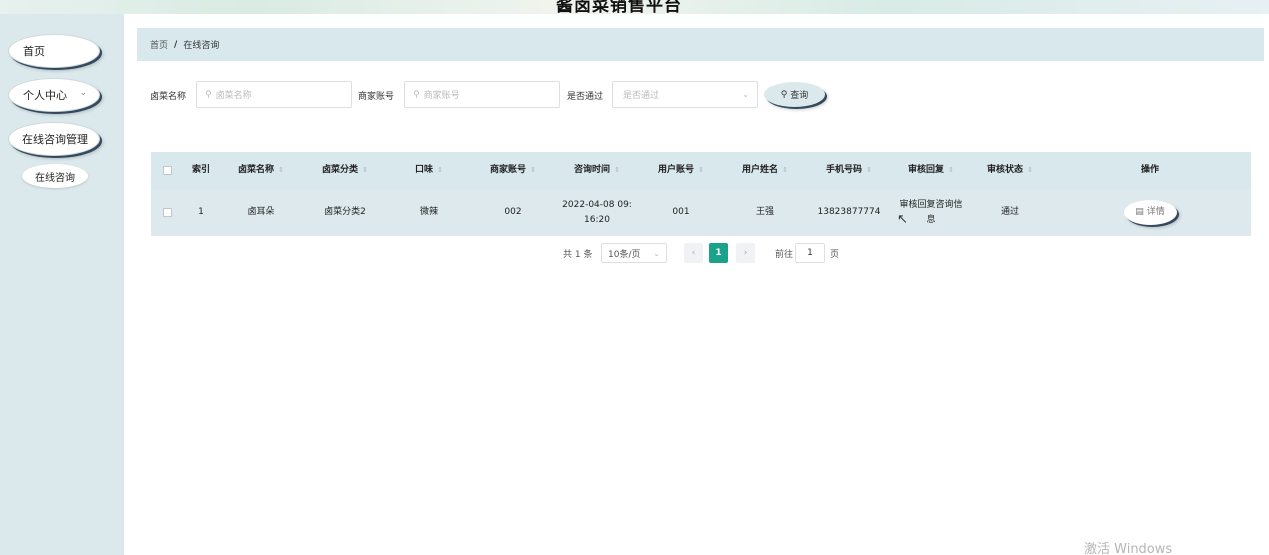 The width and height of the screenshot is (1269, 555). What do you see at coordinates (931, 219) in the screenshot?
I see `cell-reply-line2: 息` at bounding box center [931, 219].